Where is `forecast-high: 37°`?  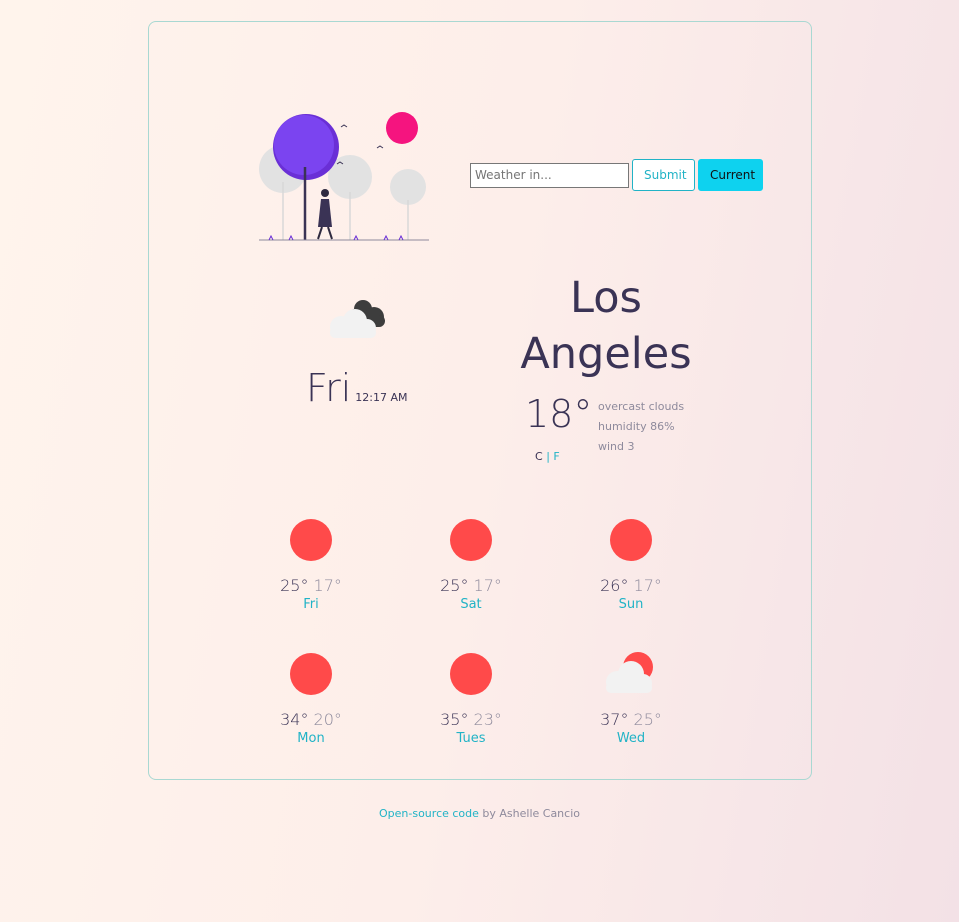
forecast-high: 37° is located at coordinates (614, 719).